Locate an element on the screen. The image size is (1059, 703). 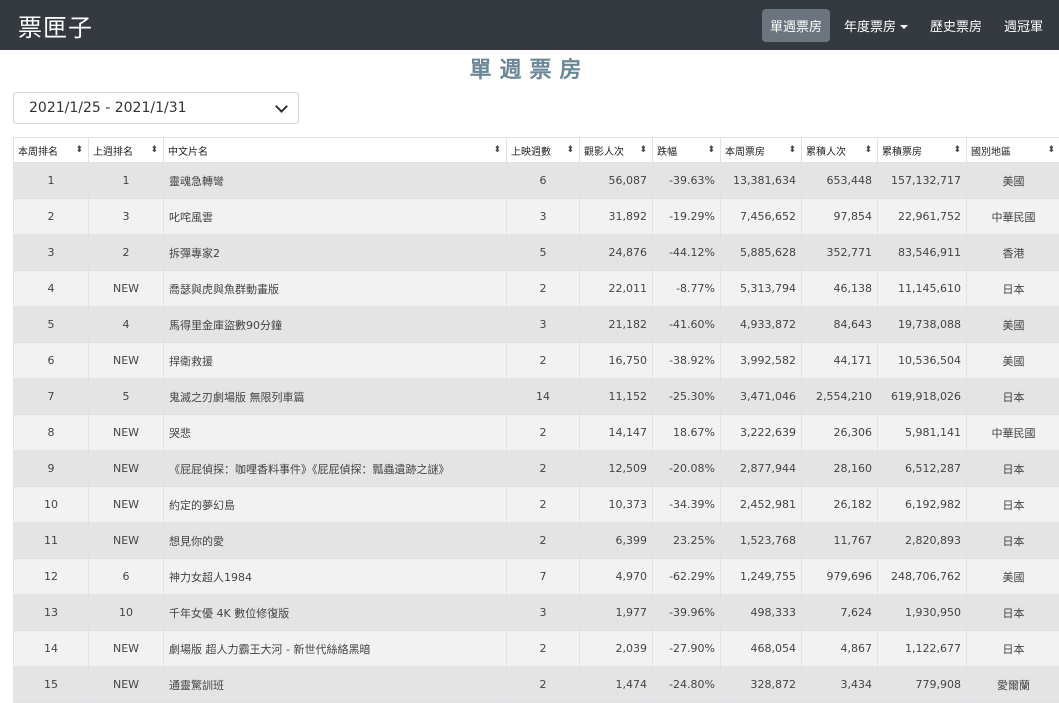
table-cell-total-gross: 83,546,911 is located at coordinates (922, 253).